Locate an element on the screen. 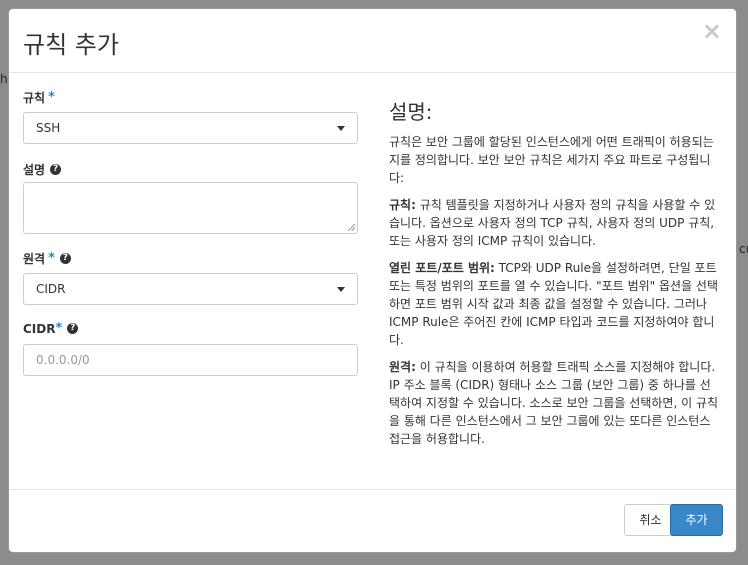 This screenshot has width=748, height=565. description-field: 설명 ? is located at coordinates (190, 197).